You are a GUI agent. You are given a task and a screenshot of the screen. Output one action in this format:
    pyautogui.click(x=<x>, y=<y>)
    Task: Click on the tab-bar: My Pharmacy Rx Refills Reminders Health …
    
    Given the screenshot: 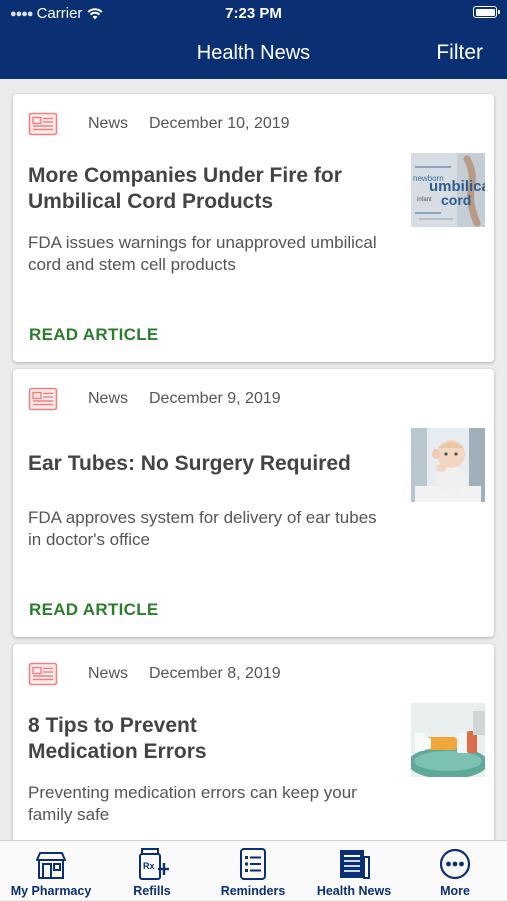 What is the action you would take?
    pyautogui.click(x=253, y=870)
    